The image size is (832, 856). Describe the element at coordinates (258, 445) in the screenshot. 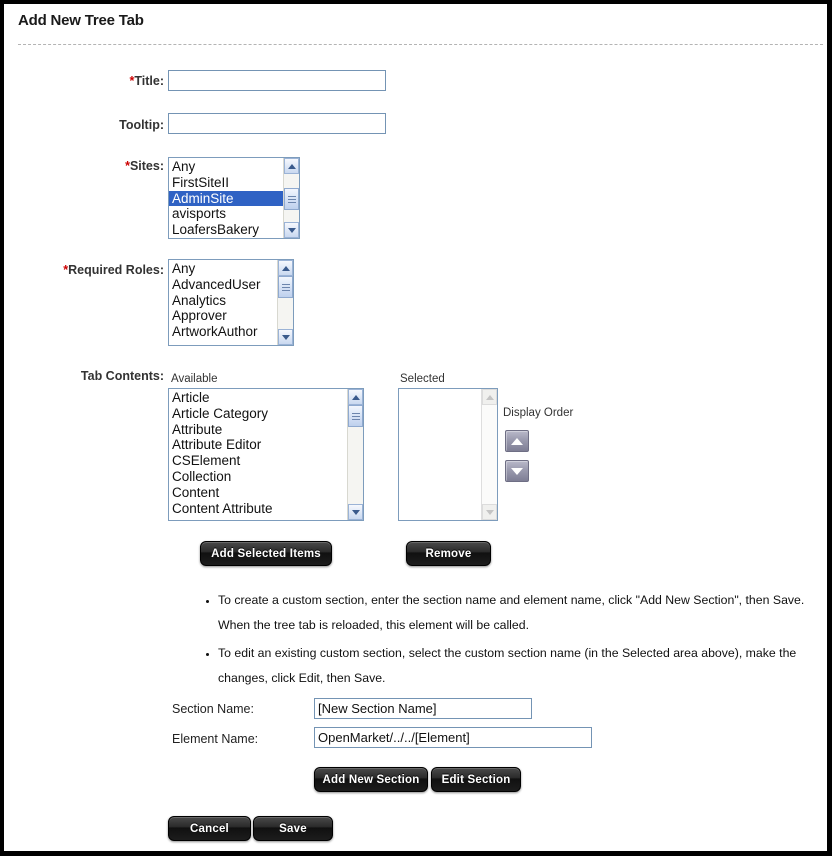

I see `list-item: Attribute Editor` at that location.